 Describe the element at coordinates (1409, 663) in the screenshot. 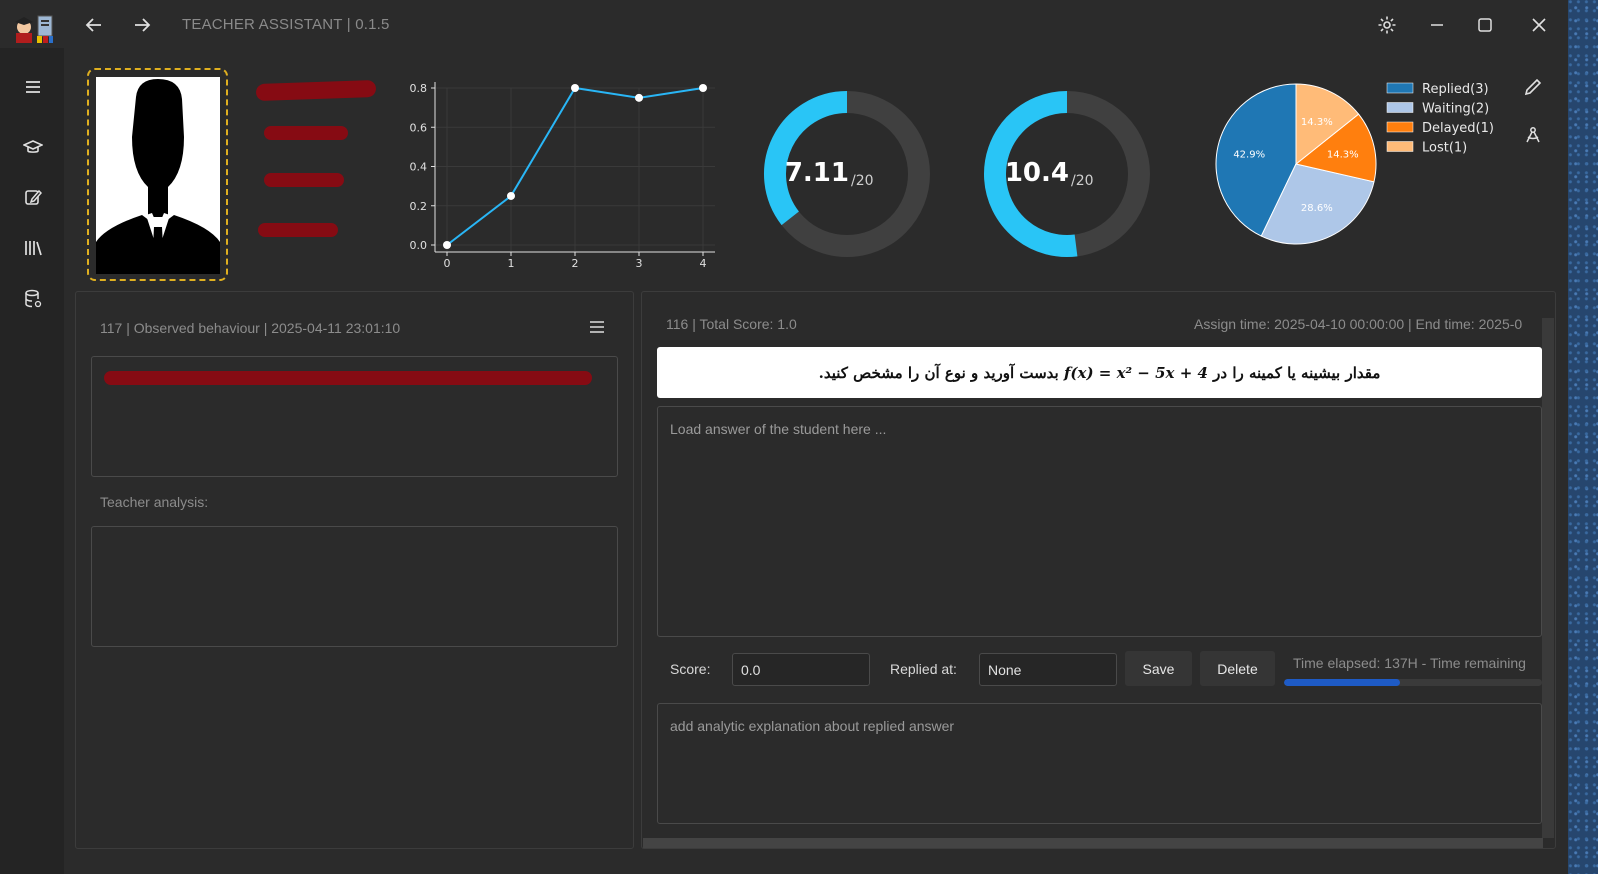

I see `time-status: Time elapsed: 137H - Time remaining` at that location.